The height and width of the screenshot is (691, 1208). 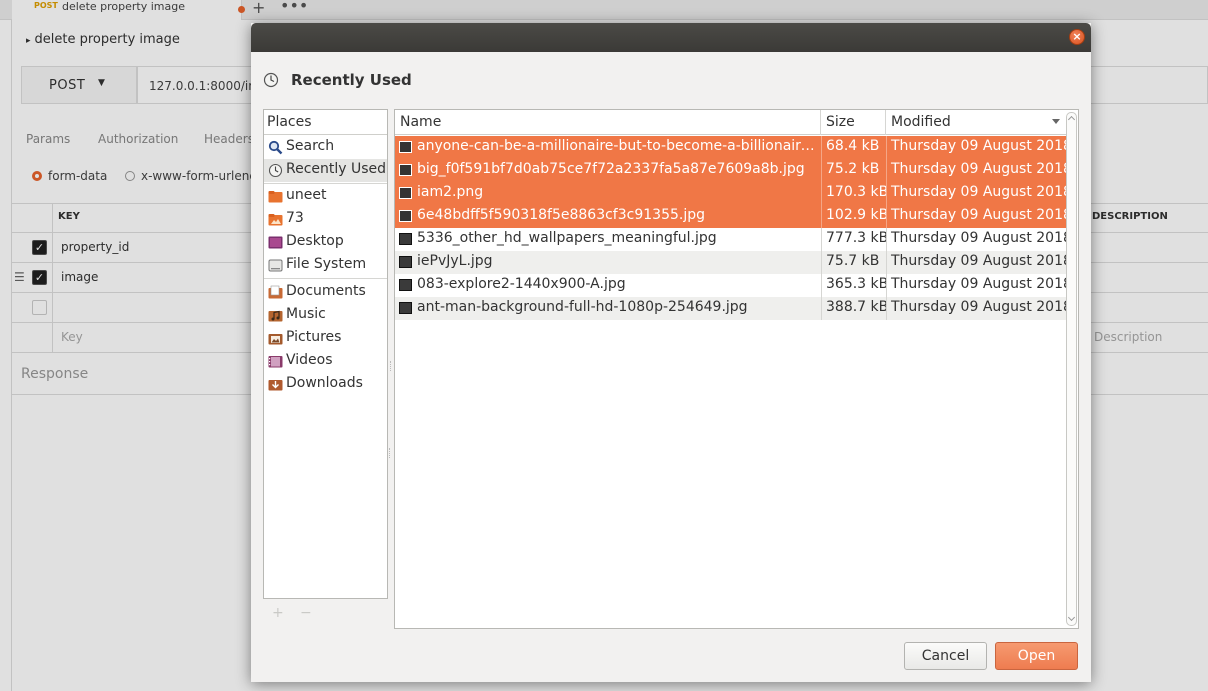 What do you see at coordinates (853, 170) in the screenshot?
I see `file-size-cell: 75.2 kB` at bounding box center [853, 170].